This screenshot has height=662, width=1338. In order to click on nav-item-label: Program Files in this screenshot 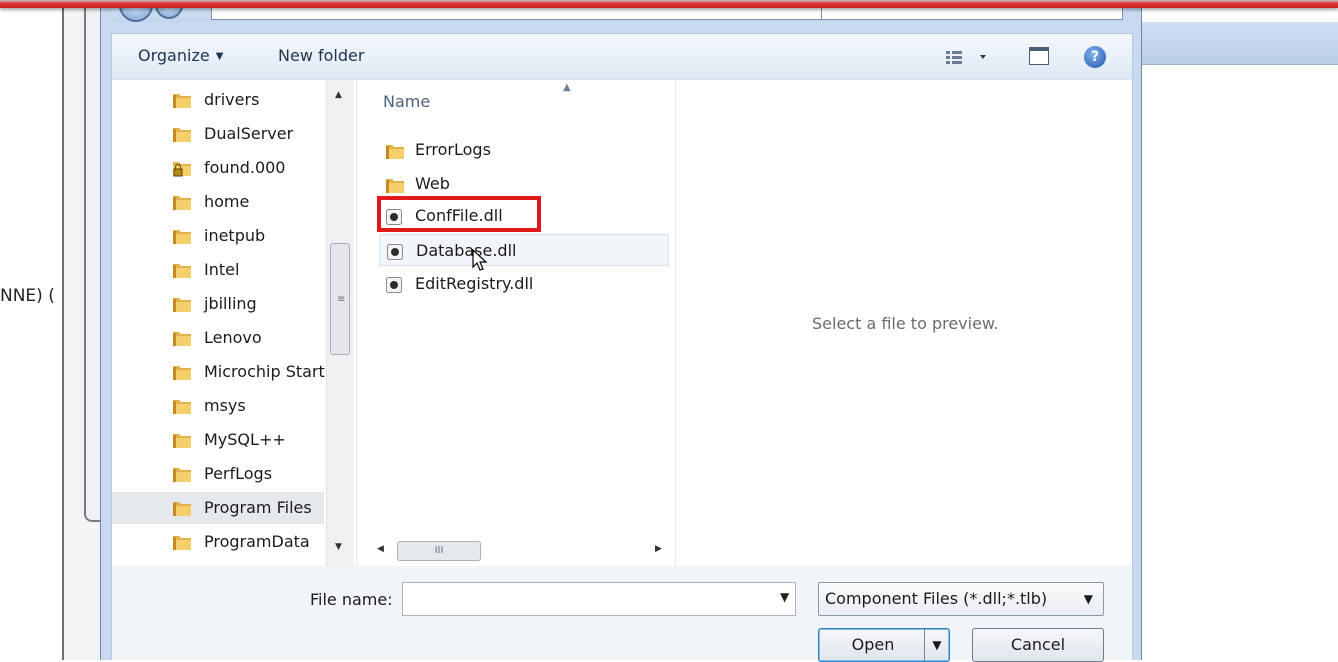, I will do `click(258, 507)`.